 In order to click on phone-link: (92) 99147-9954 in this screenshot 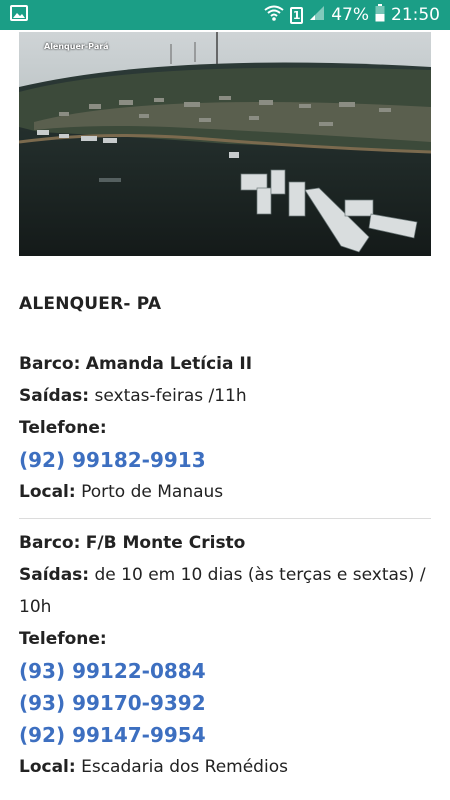, I will do `click(225, 735)`.